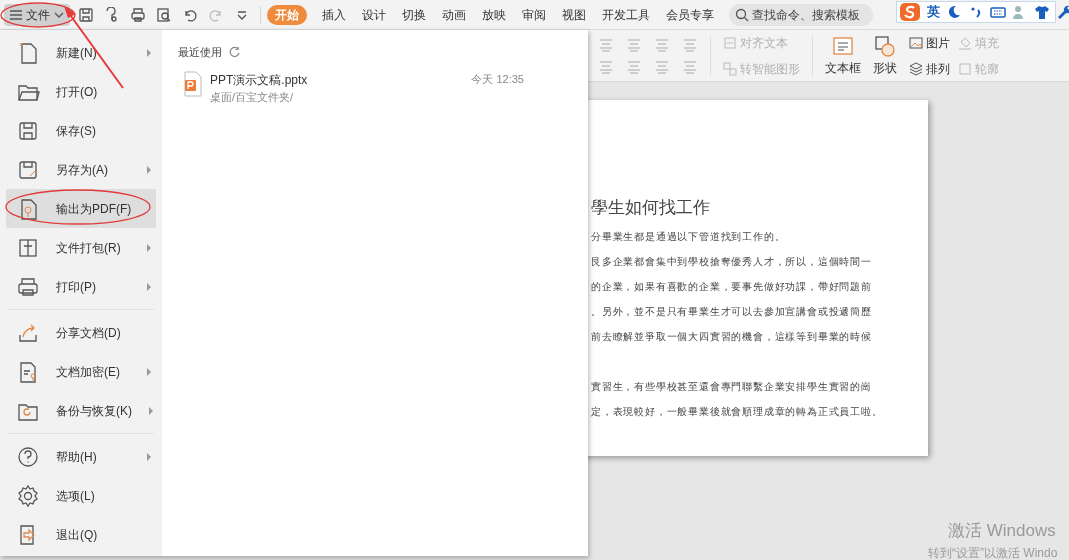  Describe the element at coordinates (626, 14) in the screenshot. I see `ribbon-tab: 开发工具` at that location.